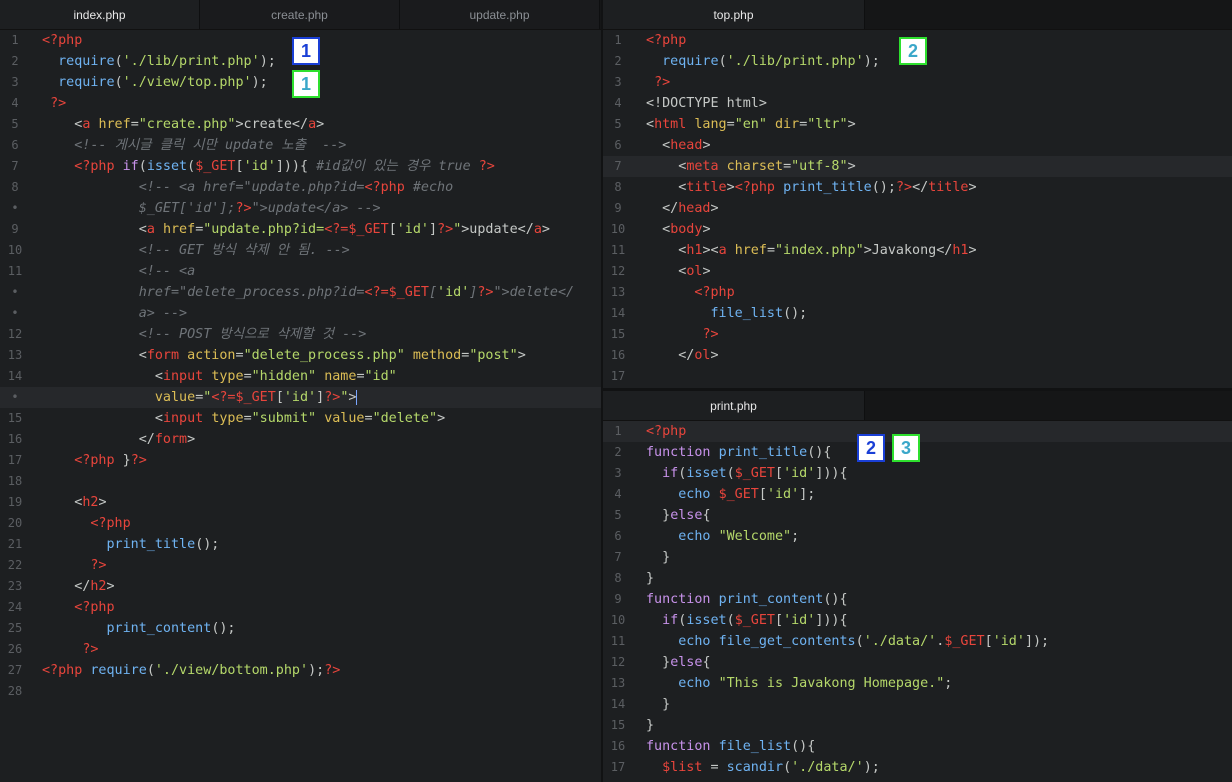 The width and height of the screenshot is (1232, 782). Describe the element at coordinates (300, 460) in the screenshot. I see `code-line: 17 <?php }?>` at that location.